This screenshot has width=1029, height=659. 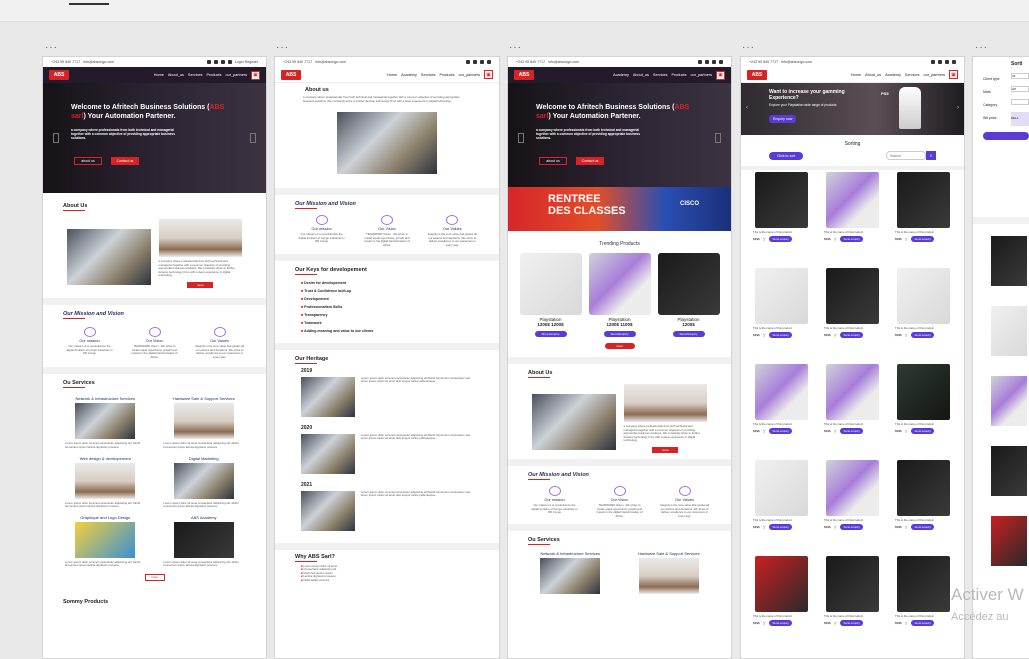 I want to click on enquiry-now-button: Enquiry now, so click(x=783, y=119).